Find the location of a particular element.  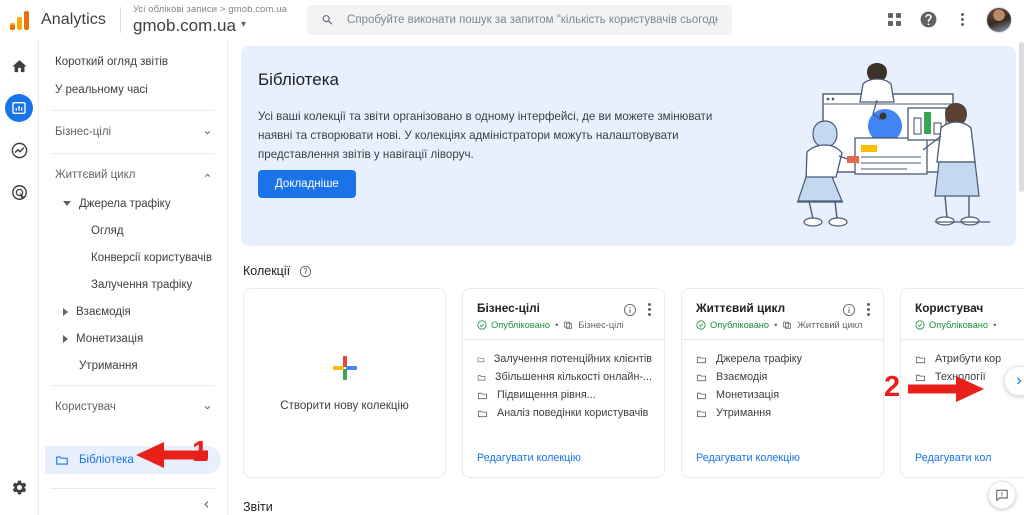

sidebar-item-realtime: У реальному часі is located at coordinates (133, 90).